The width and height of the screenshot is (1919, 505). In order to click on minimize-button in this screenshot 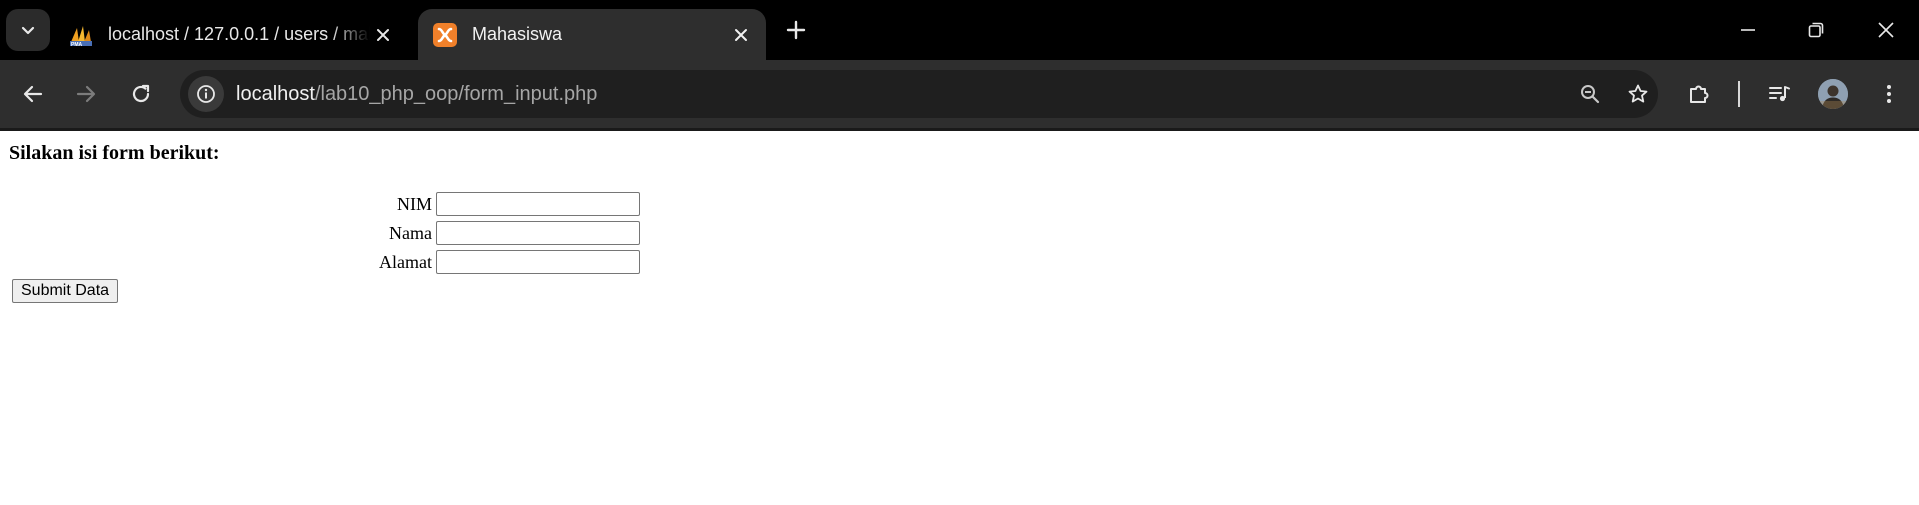, I will do `click(1748, 30)`.